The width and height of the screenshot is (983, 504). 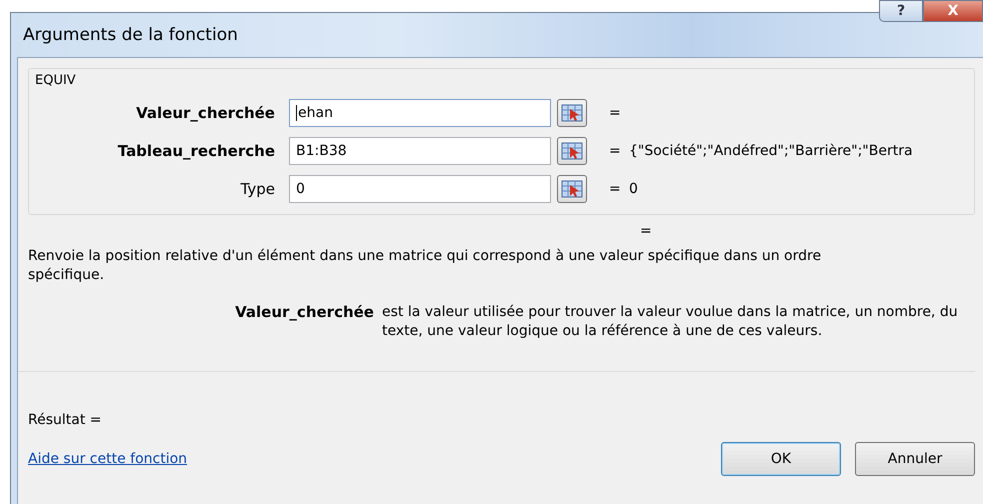 What do you see at coordinates (915, 459) in the screenshot?
I see `cancel-button: Annuler` at bounding box center [915, 459].